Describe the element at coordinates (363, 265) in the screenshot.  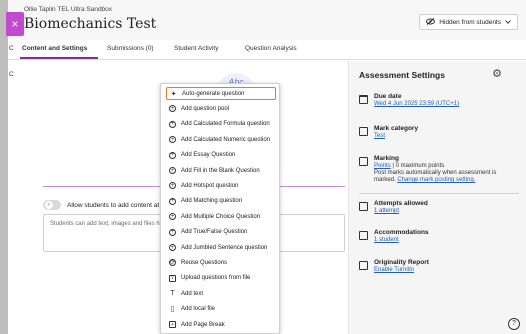
I see `report-icon` at that location.